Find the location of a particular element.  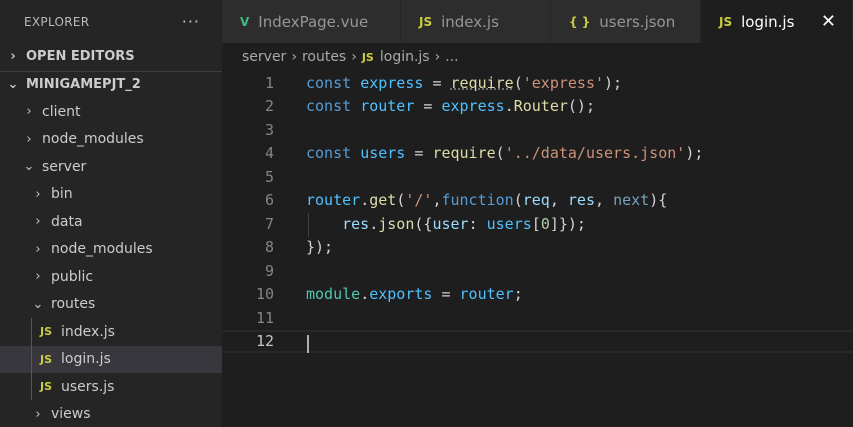

vue-file-icon: V is located at coordinates (245, 21).